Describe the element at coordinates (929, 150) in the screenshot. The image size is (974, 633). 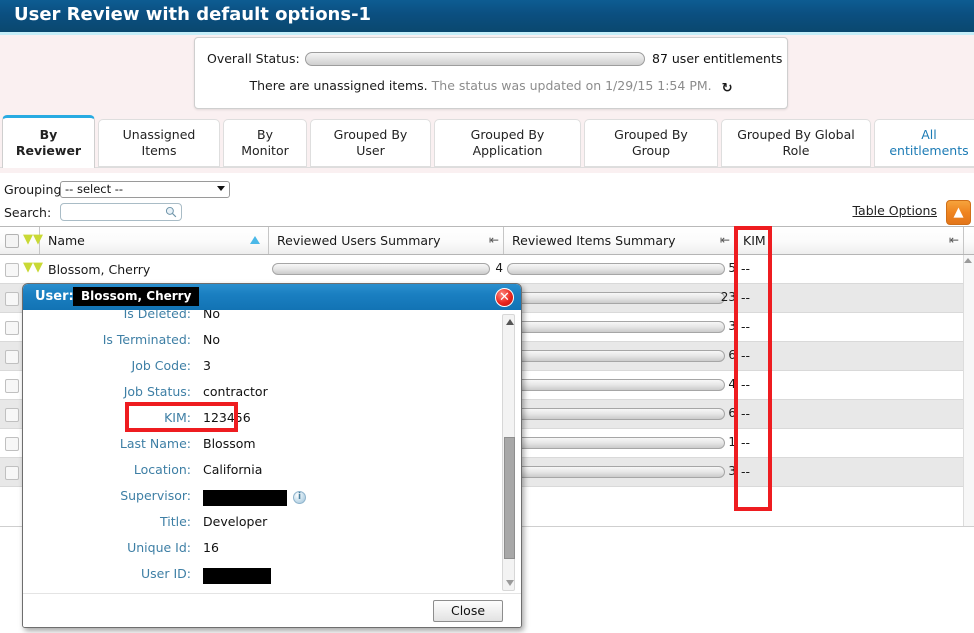
I see `tab-all-entitlements-line2: entitlements` at that location.